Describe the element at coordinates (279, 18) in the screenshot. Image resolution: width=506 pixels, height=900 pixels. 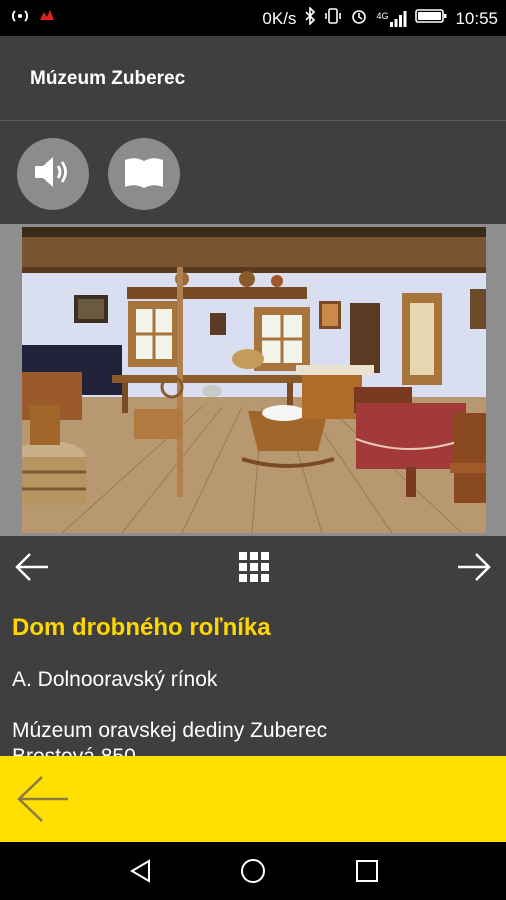
I see `network-speed: 0K/s` at that location.